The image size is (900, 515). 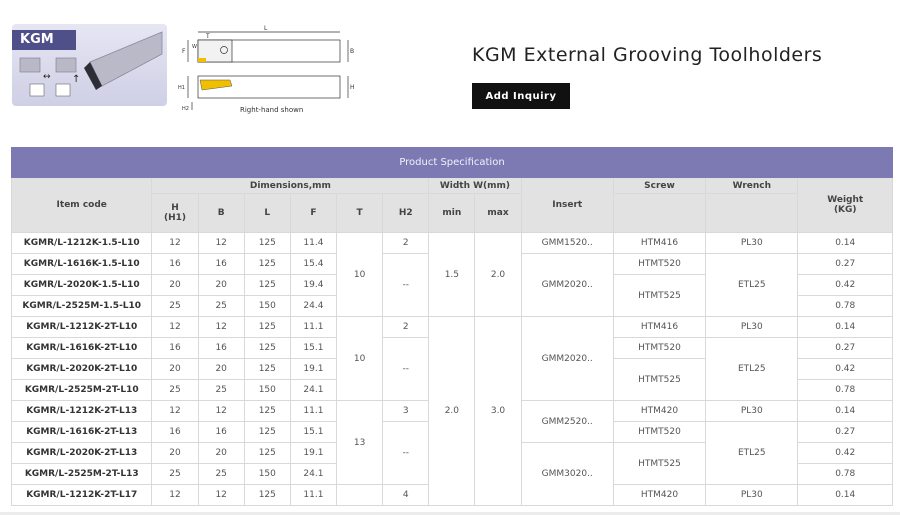 I want to click on header-width: Width W(mm), so click(x=475, y=185).